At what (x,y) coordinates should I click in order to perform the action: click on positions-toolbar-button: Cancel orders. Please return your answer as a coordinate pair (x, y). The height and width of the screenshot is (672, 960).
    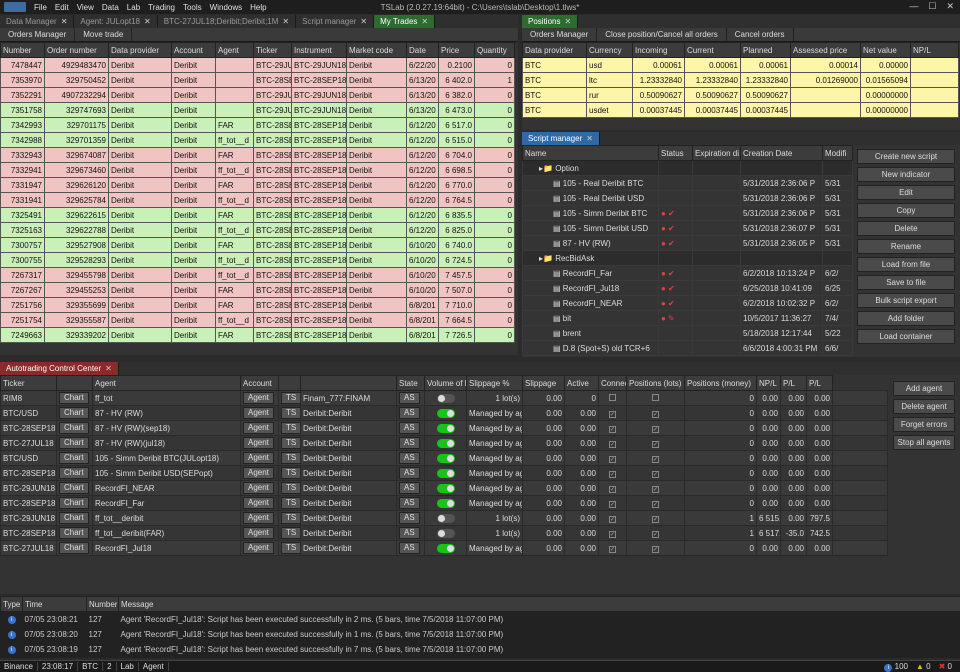
    Looking at the image, I should click on (760, 34).